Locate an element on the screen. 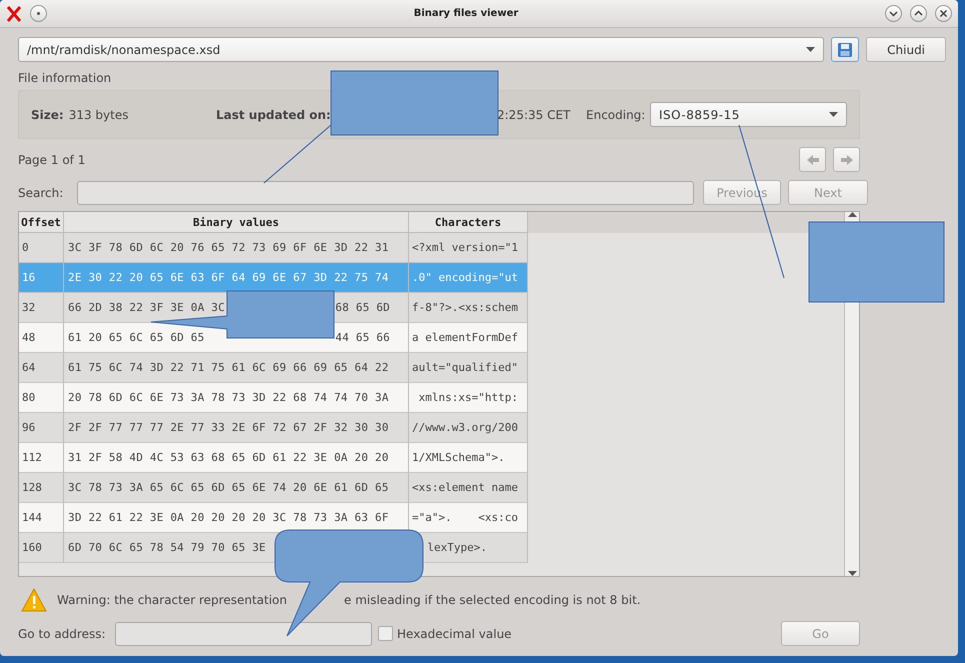  offset-cell: 96 is located at coordinates (29, 427).